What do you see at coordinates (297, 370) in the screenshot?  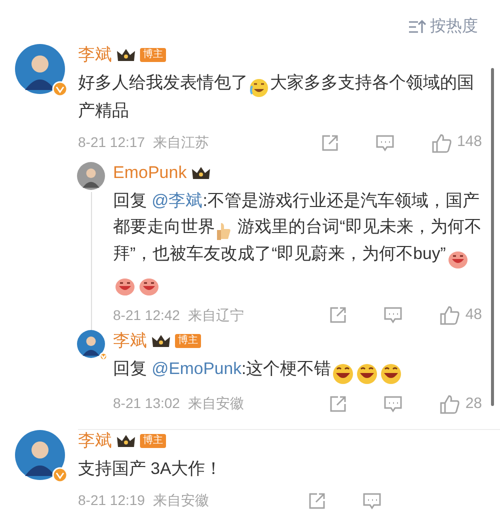 I see `comment-text: 回复 @EmoPunk:这个梗不错` at bounding box center [297, 370].